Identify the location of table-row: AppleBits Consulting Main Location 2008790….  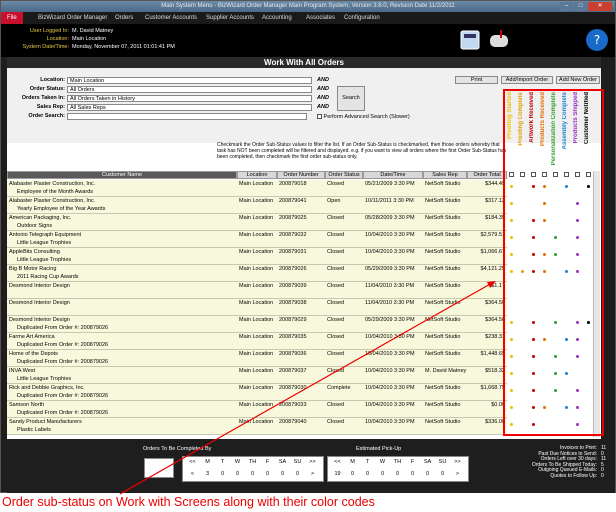
(257, 256).